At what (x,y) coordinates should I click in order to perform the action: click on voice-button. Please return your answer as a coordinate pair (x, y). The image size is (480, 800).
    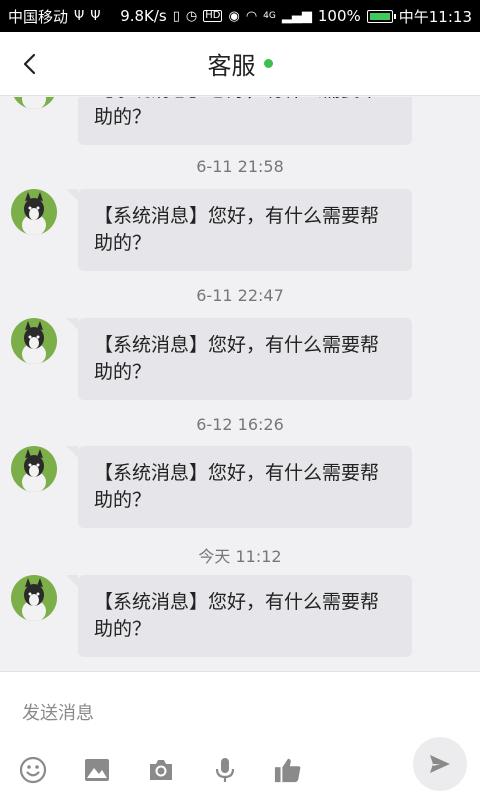
    Looking at the image, I should click on (225, 770).